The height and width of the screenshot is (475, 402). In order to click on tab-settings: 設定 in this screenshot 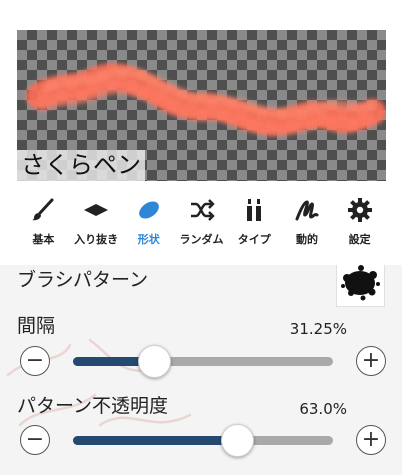, I will do `click(359, 221)`.